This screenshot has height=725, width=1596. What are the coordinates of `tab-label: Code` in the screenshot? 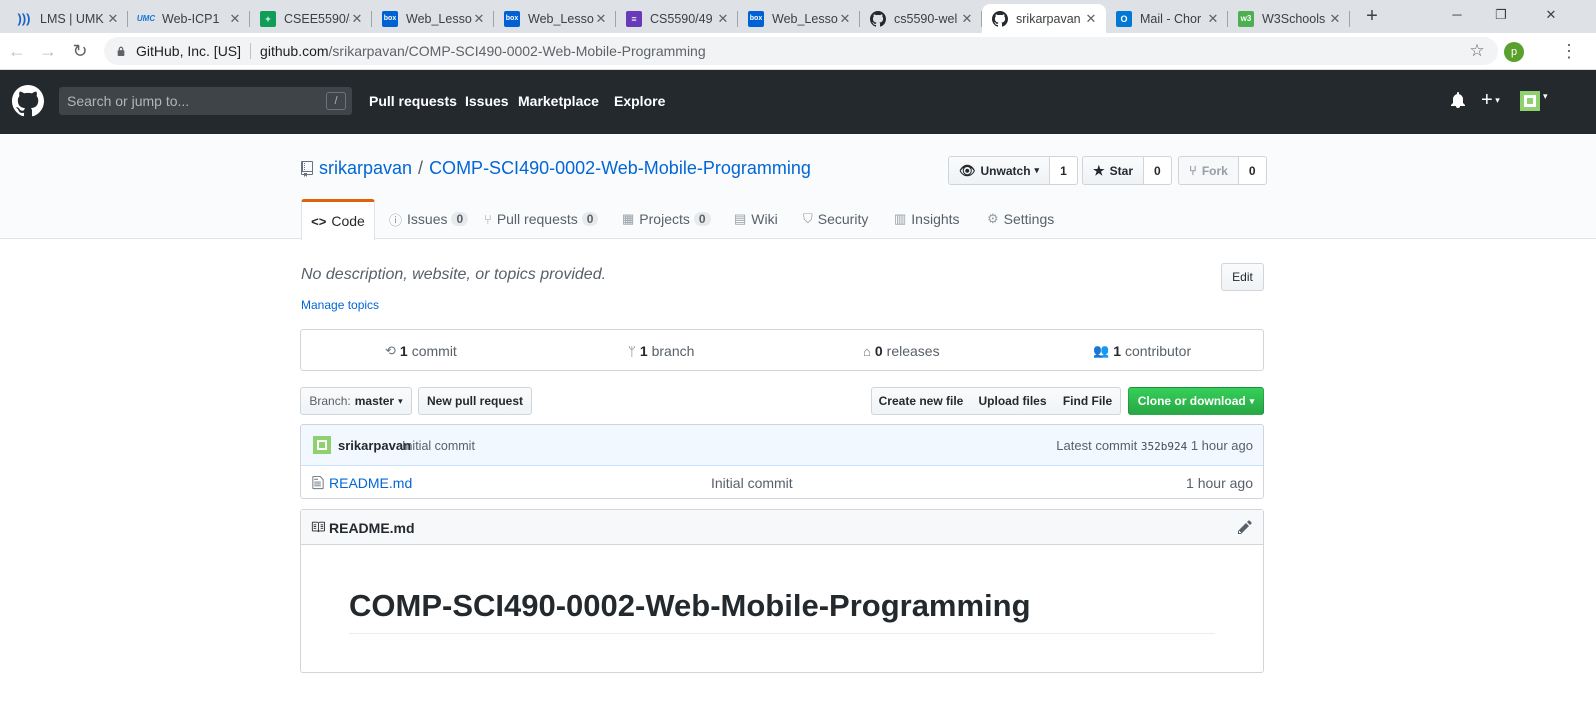 It's located at (348, 221).